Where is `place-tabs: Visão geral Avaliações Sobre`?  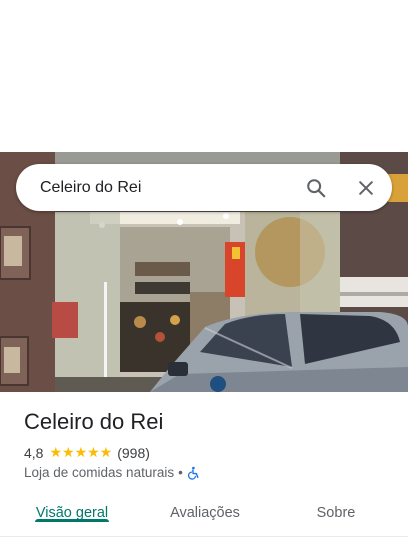 place-tabs: Visão geral Avaliações Sobre is located at coordinates (204, 516).